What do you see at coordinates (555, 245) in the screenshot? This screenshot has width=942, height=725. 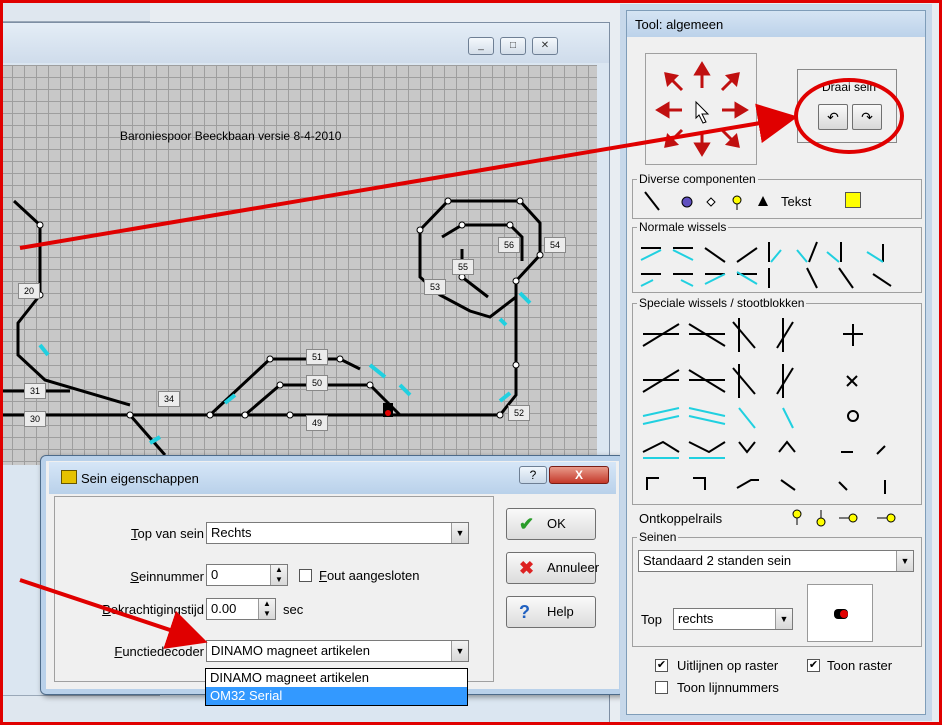 I see `track-label-54: 54` at bounding box center [555, 245].